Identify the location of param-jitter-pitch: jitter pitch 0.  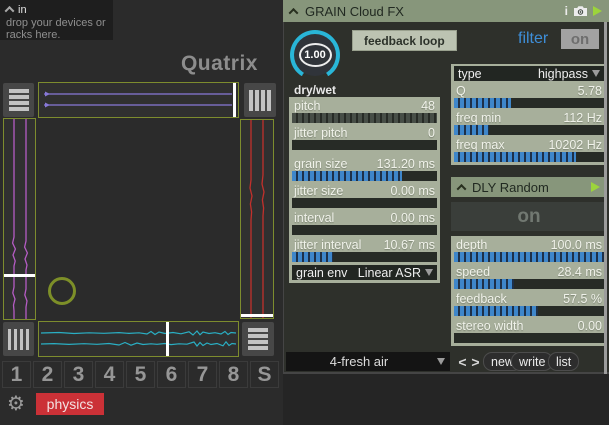
(364, 138).